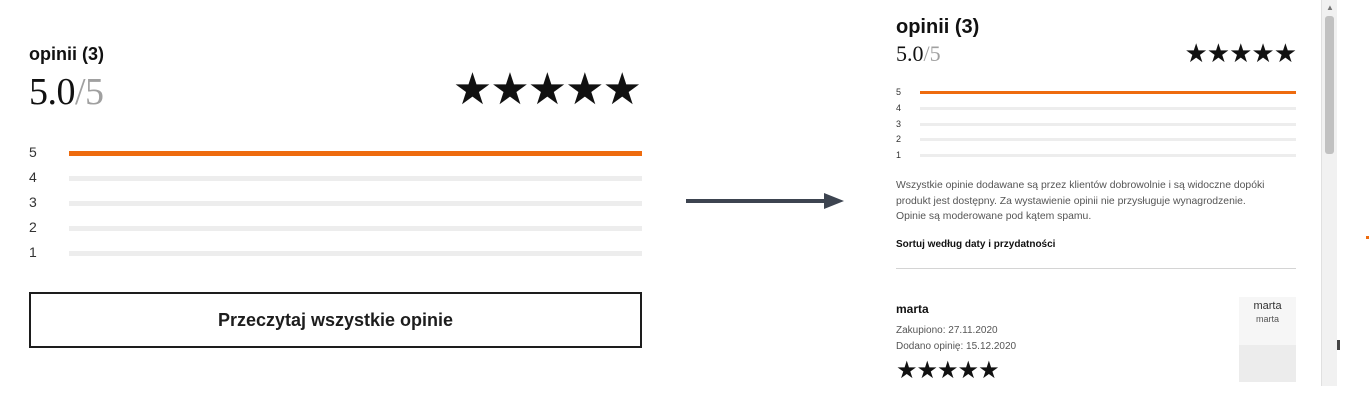 This screenshot has height=408, width=1371. What do you see at coordinates (1096, 268) in the screenshot?
I see `divider` at bounding box center [1096, 268].